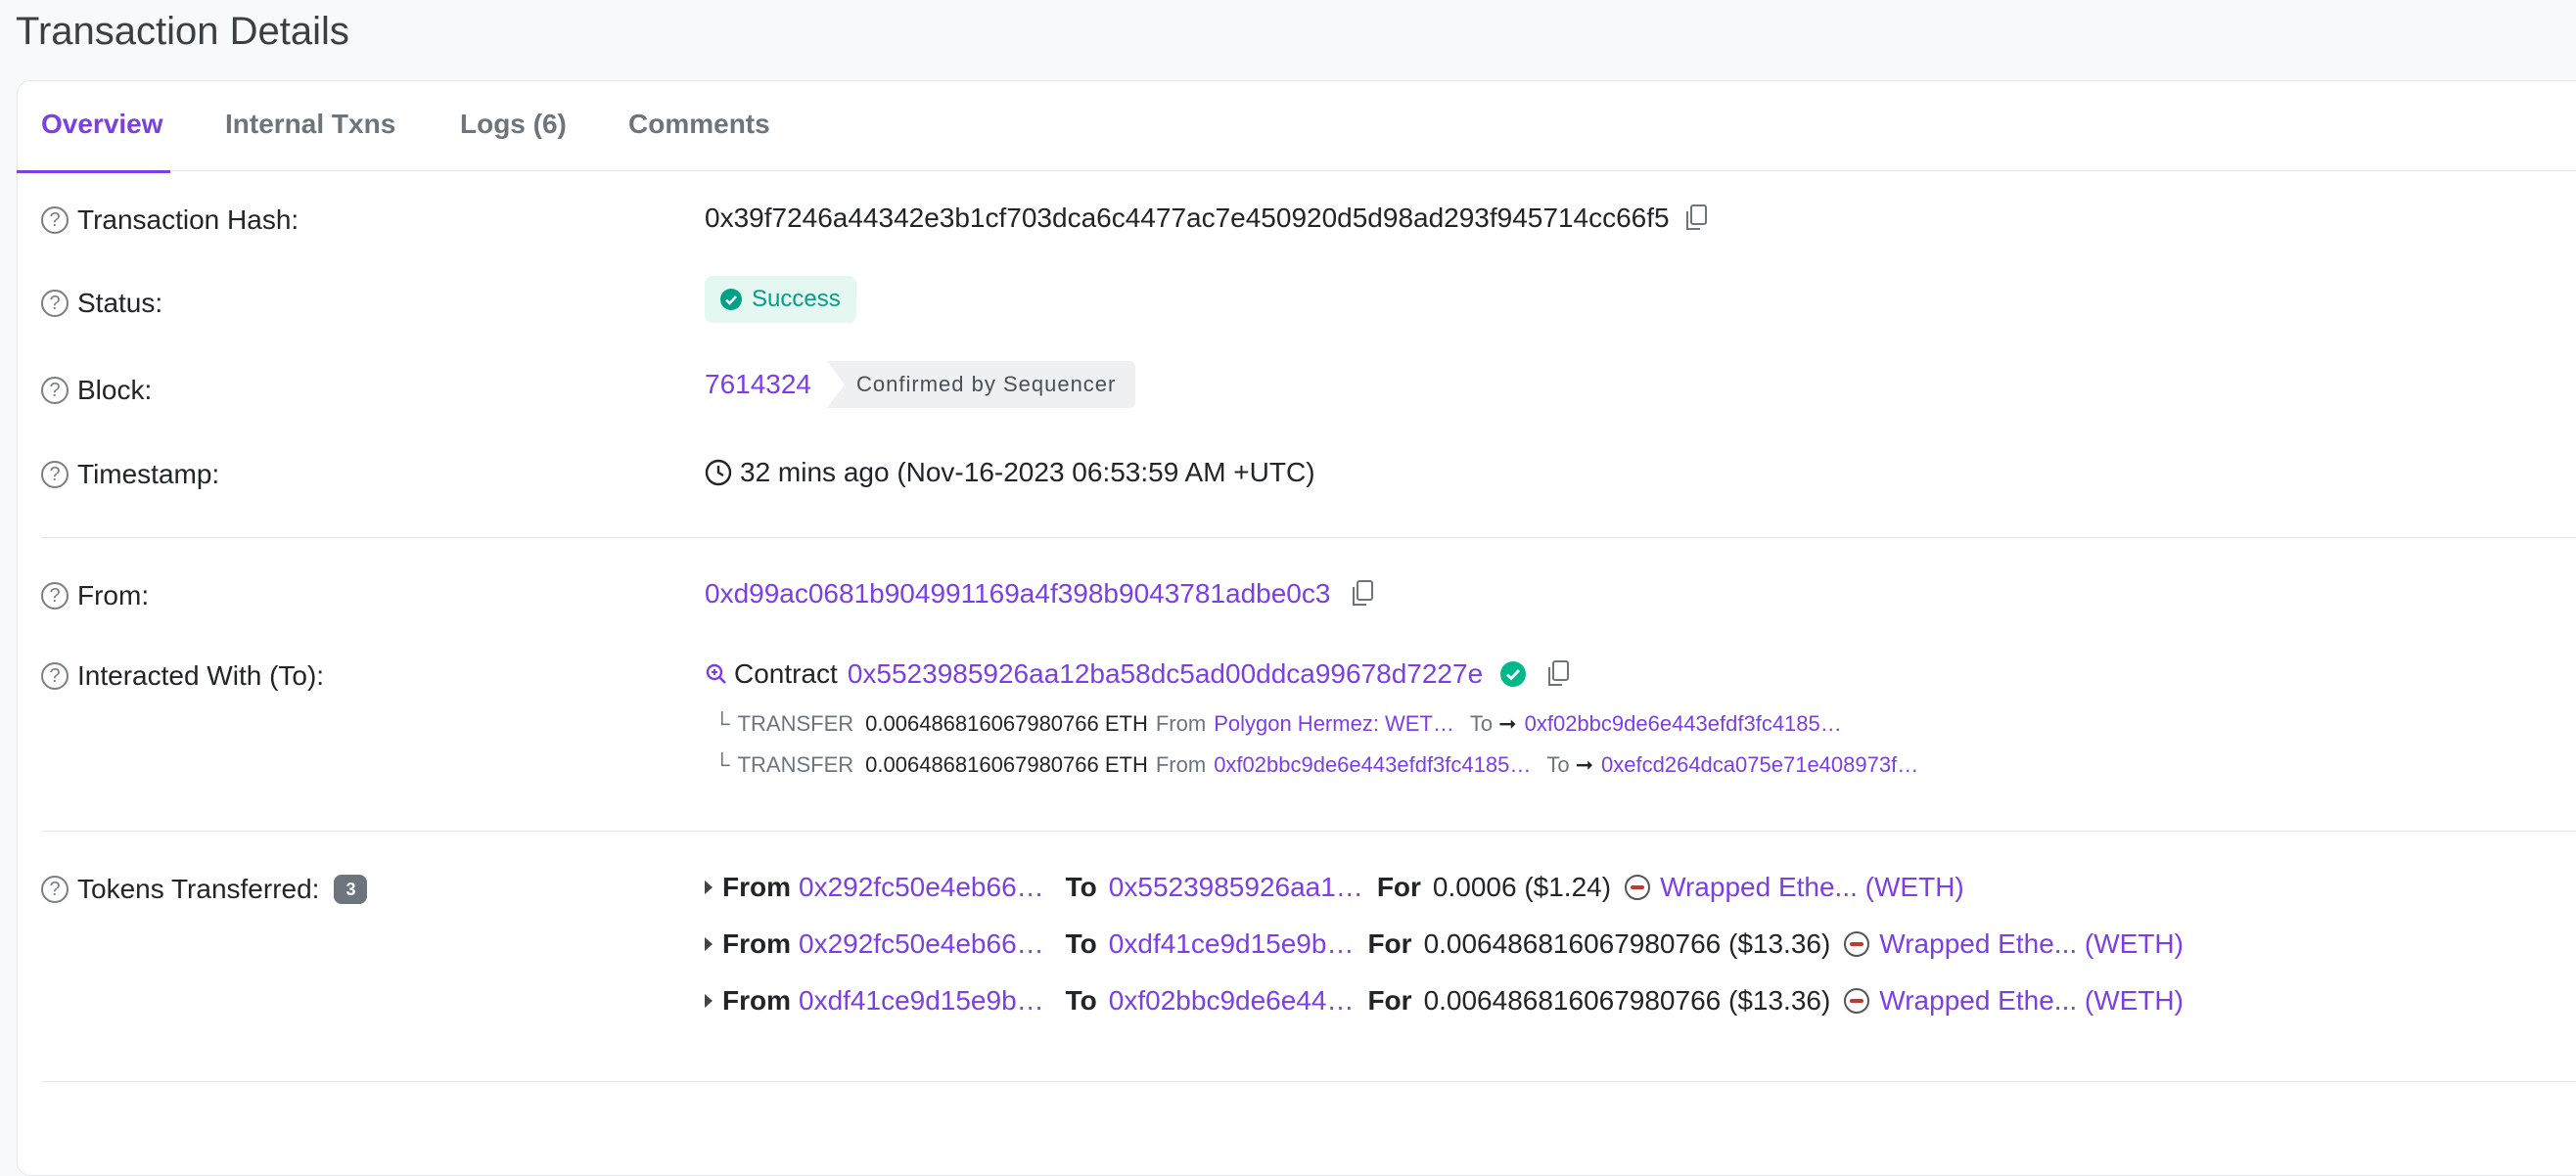 The image size is (2576, 1176). Describe the element at coordinates (513, 126) in the screenshot. I see `tab-logs: Logs (6)` at that location.